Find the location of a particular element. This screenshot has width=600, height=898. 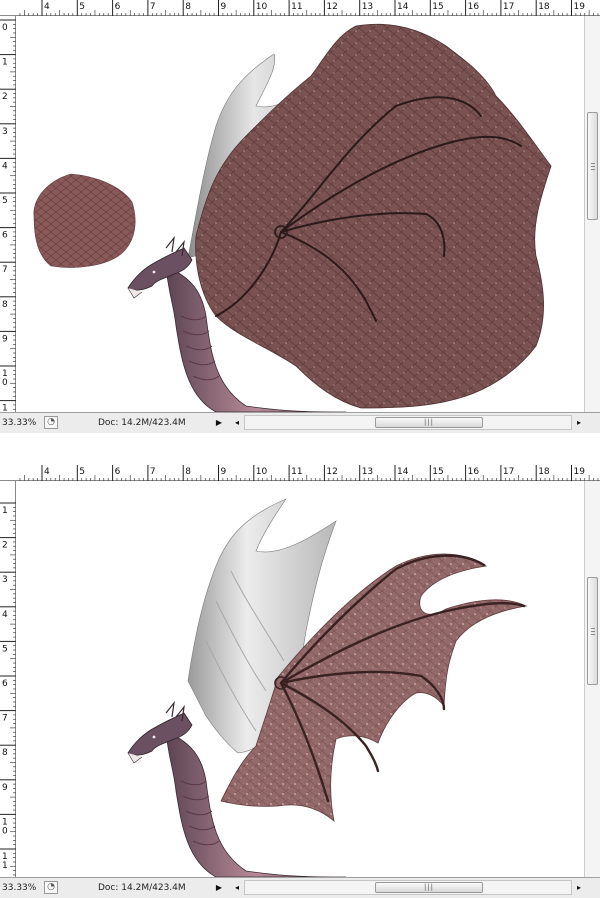

vertical-ruler: 1234567891011 is located at coordinates (8, 679).